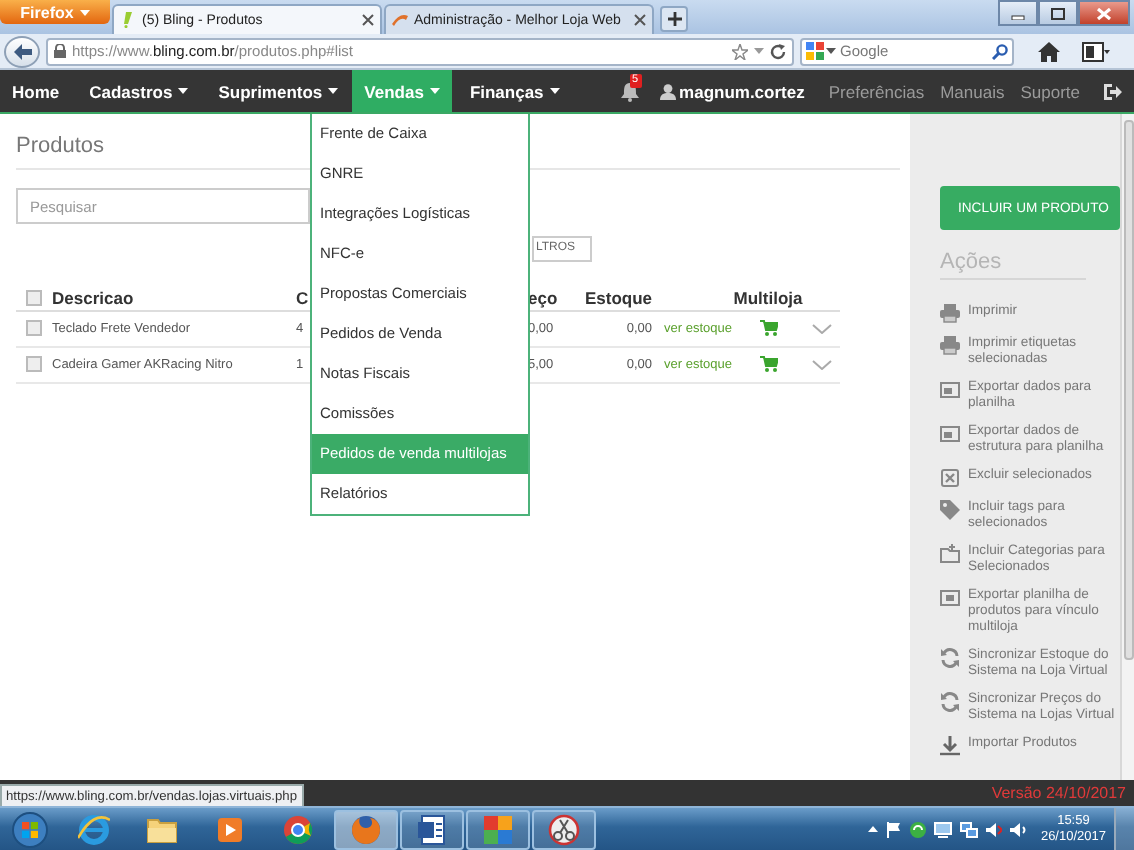 The image size is (1134, 850). I want to click on home-button, so click(1049, 51).